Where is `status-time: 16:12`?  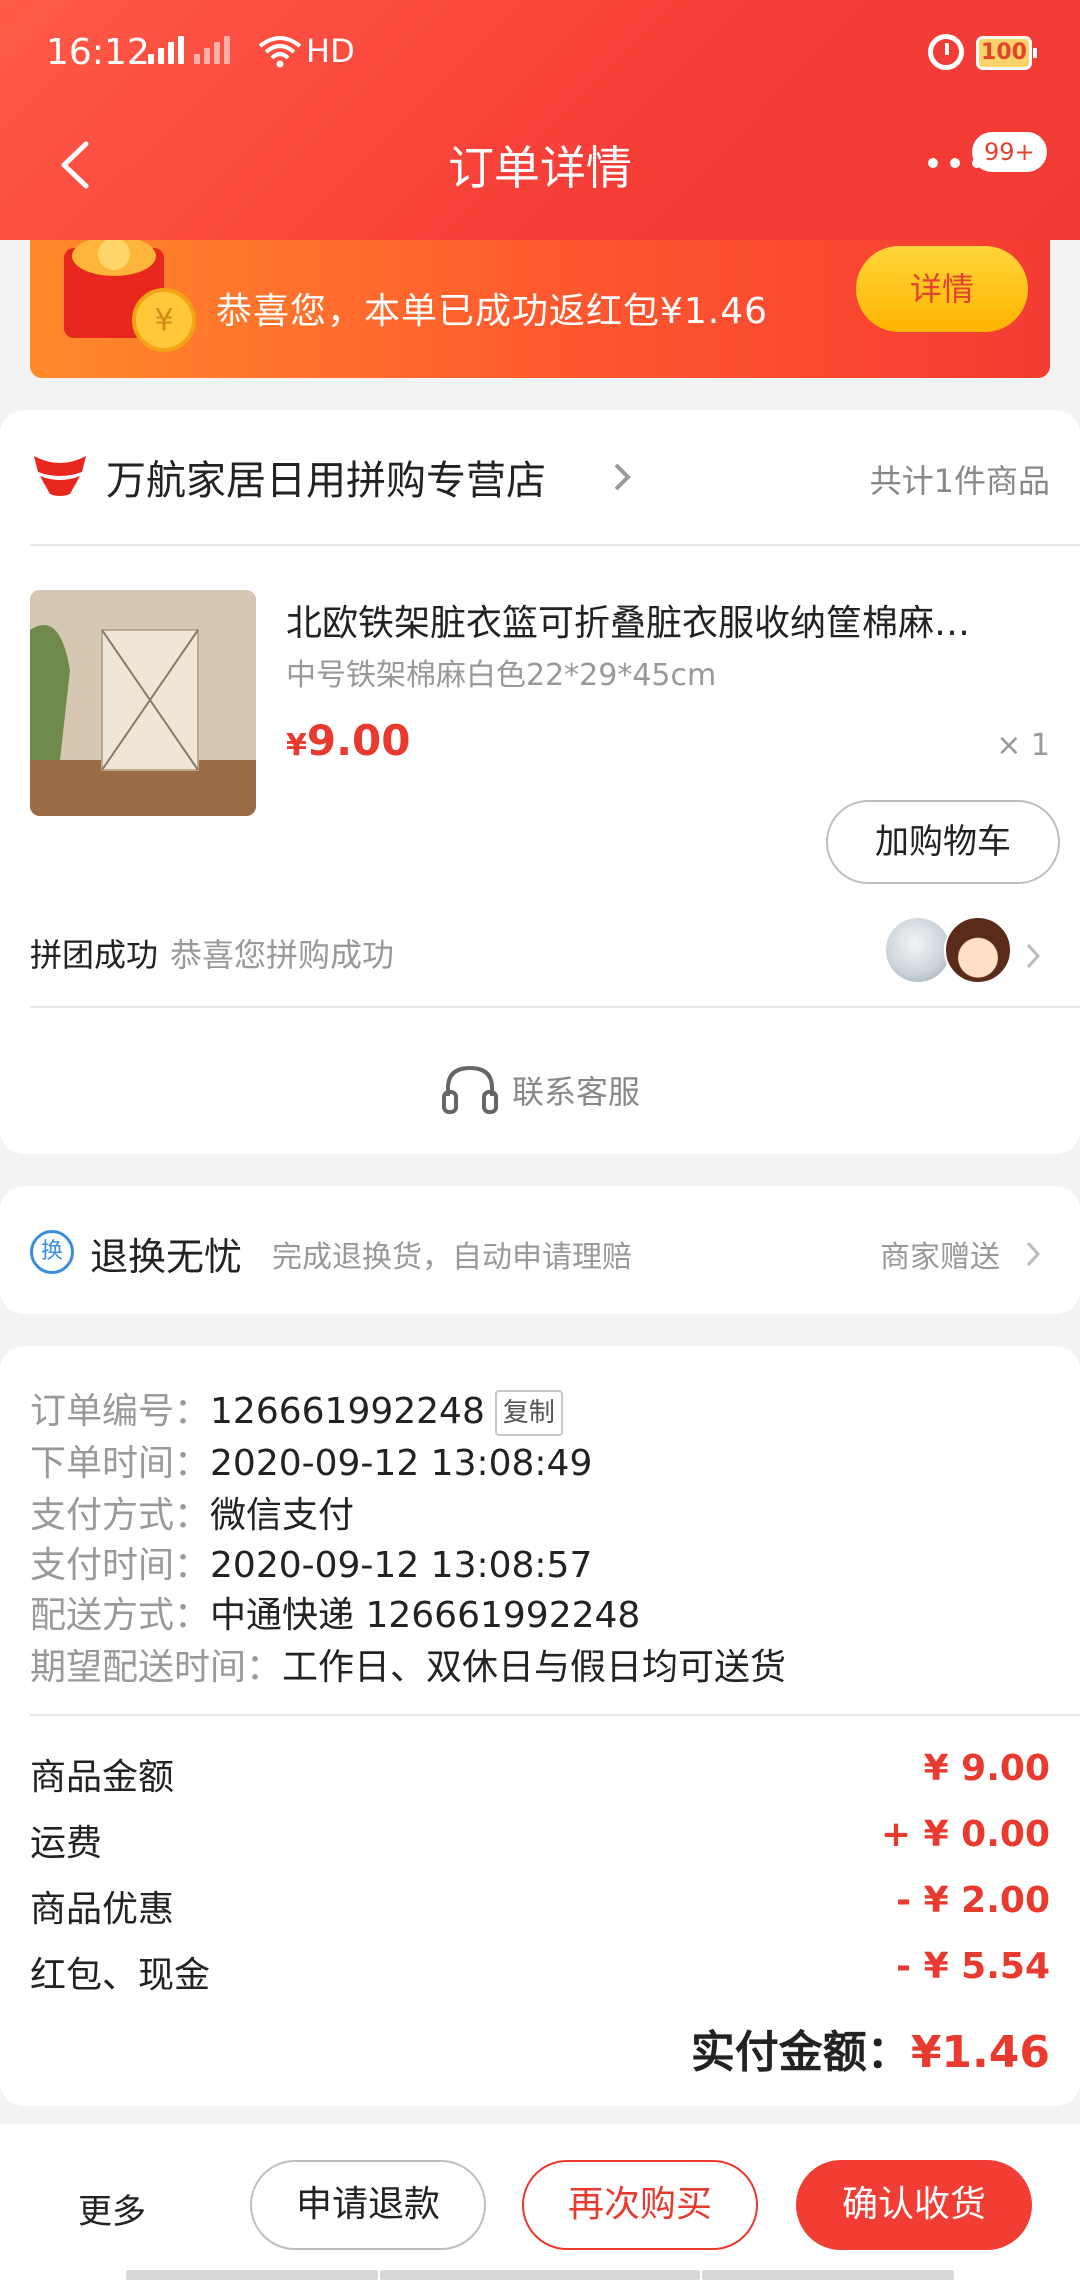 status-time: 16:12 is located at coordinates (98, 52).